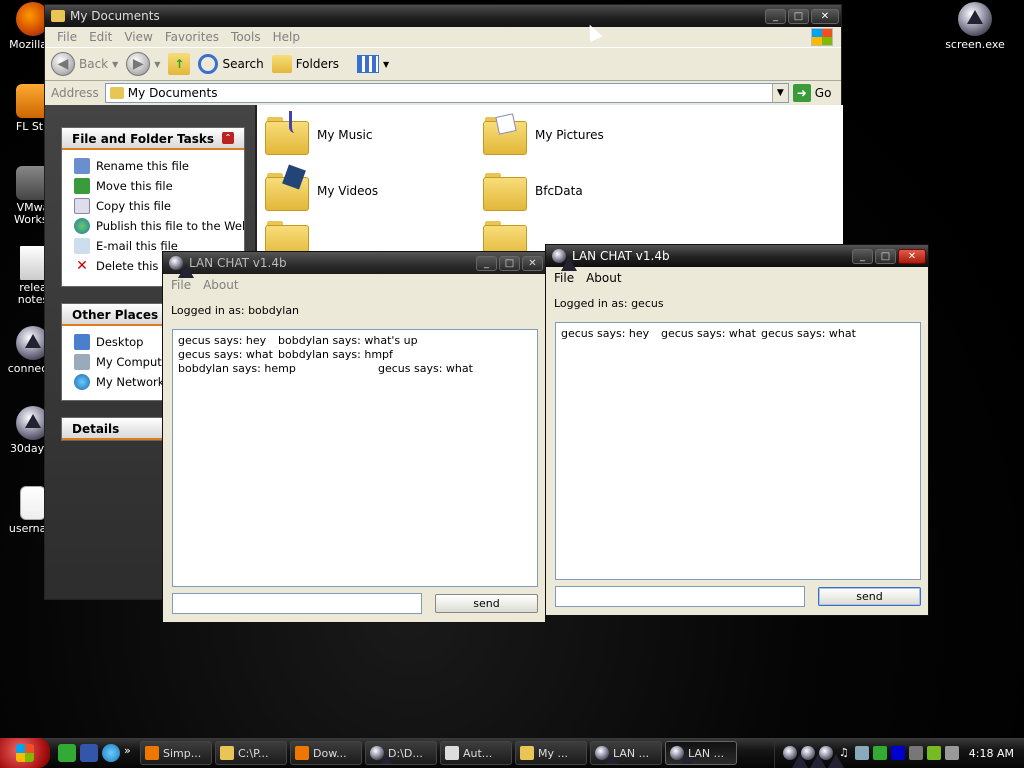 This screenshot has width=1024, height=768. I want to click on music-folder-icon, so click(287, 133).